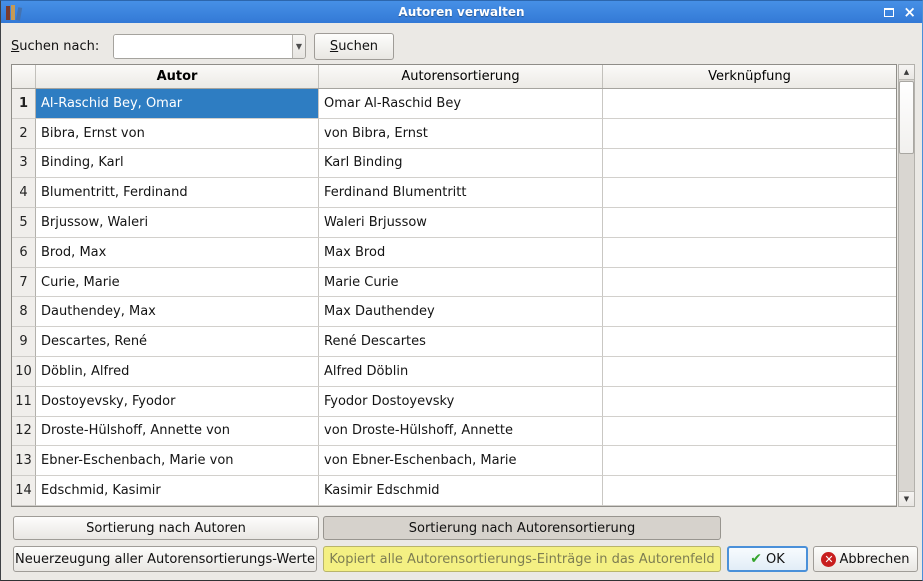  What do you see at coordinates (15, 12) in the screenshot?
I see `calibre-books-icon` at bounding box center [15, 12].